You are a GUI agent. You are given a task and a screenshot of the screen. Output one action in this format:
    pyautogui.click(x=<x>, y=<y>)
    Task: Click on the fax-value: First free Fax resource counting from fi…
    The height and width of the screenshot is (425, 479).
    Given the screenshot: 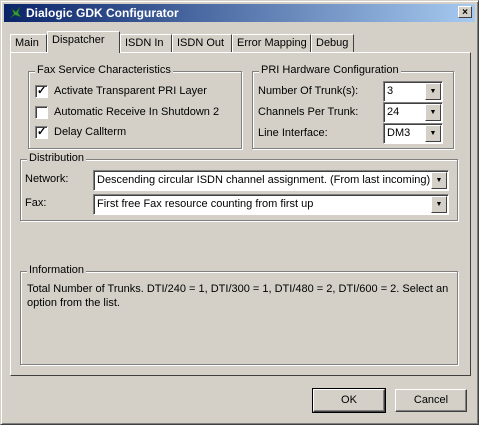 What is the action you would take?
    pyautogui.click(x=205, y=204)
    